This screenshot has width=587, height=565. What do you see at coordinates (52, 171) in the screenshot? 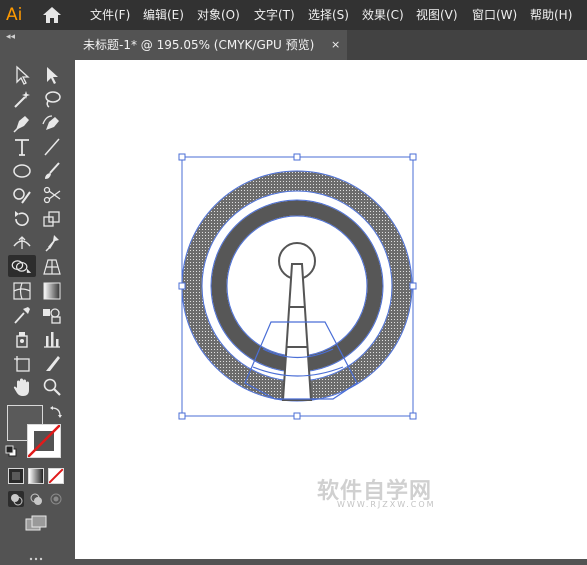
I see `paintbrush-tool-icon` at bounding box center [52, 171].